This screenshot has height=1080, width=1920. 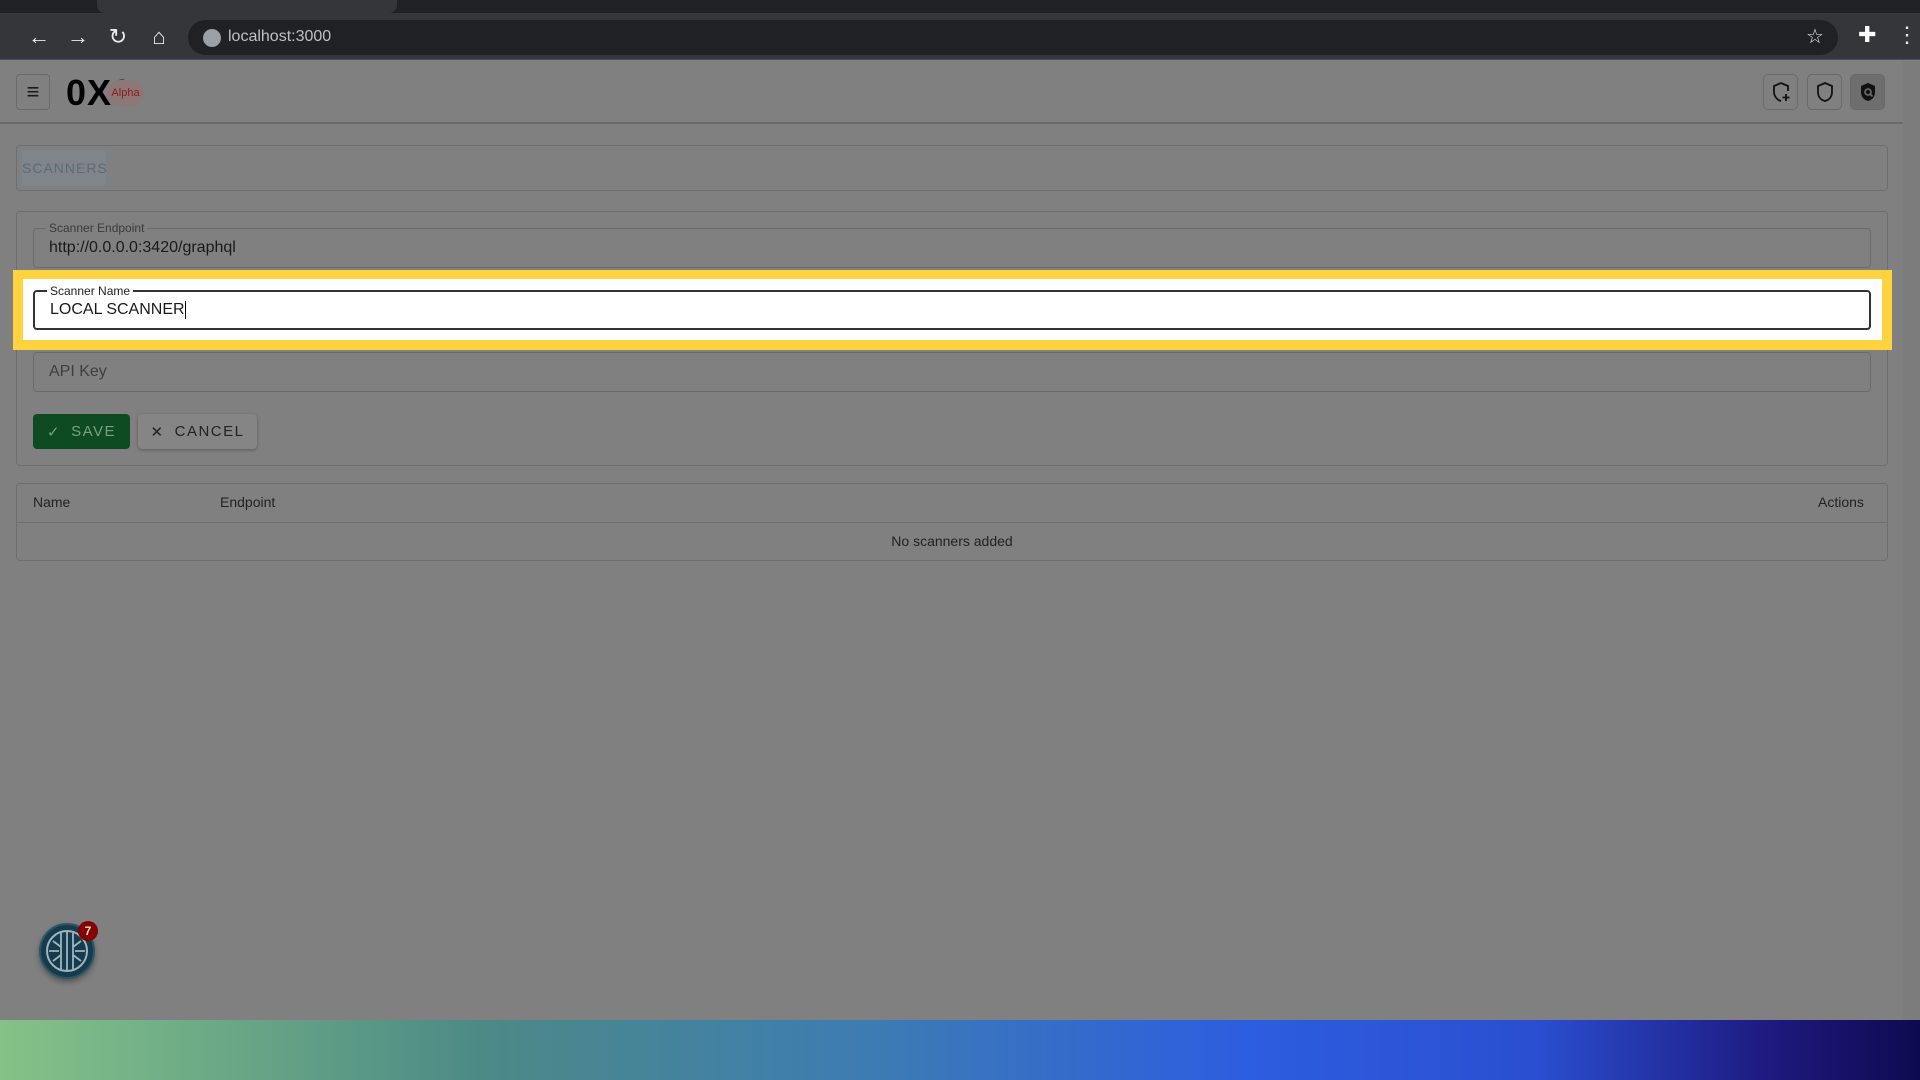 I want to click on scrollbar, so click(x=1911, y=540).